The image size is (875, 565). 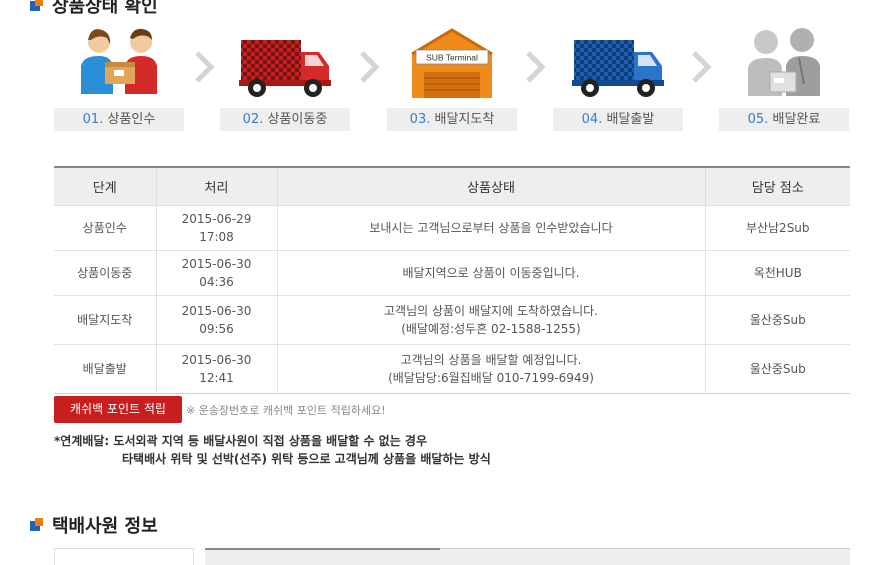 What do you see at coordinates (216, 368) in the screenshot?
I see `cell-time: 2015-06-30 12:41` at bounding box center [216, 368].